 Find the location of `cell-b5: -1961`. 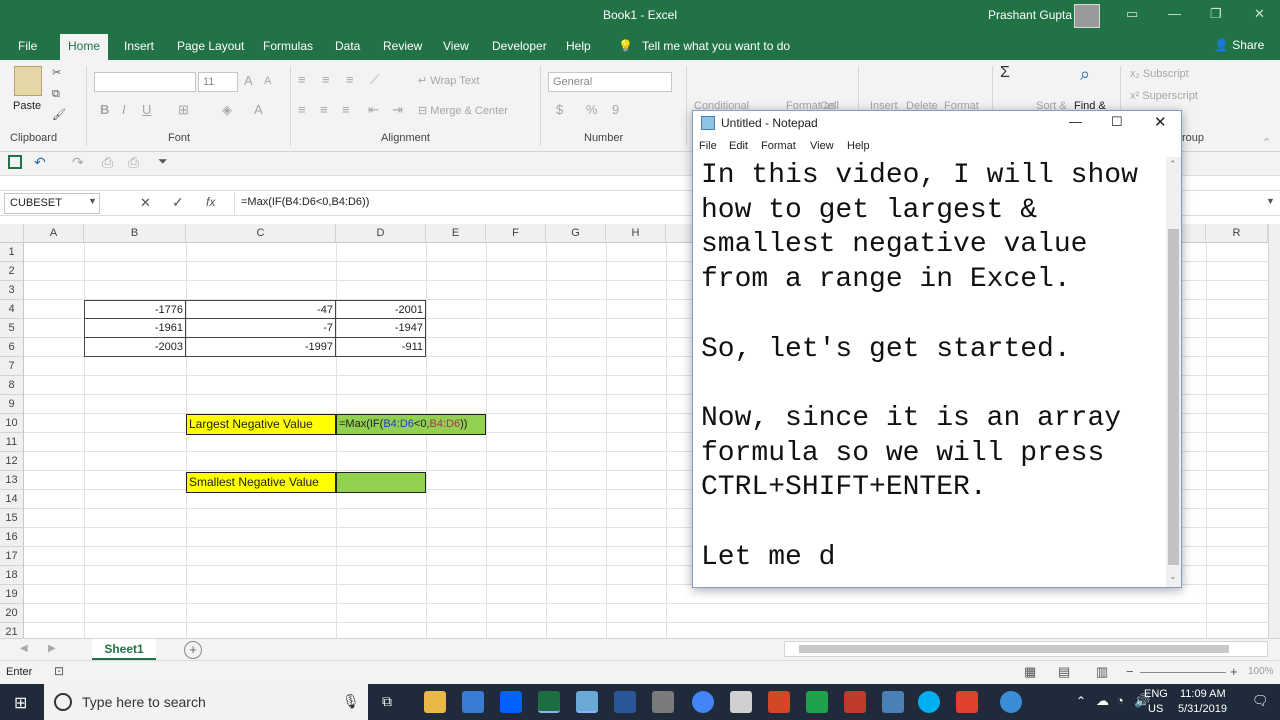

cell-b5: -1961 is located at coordinates (135, 328).